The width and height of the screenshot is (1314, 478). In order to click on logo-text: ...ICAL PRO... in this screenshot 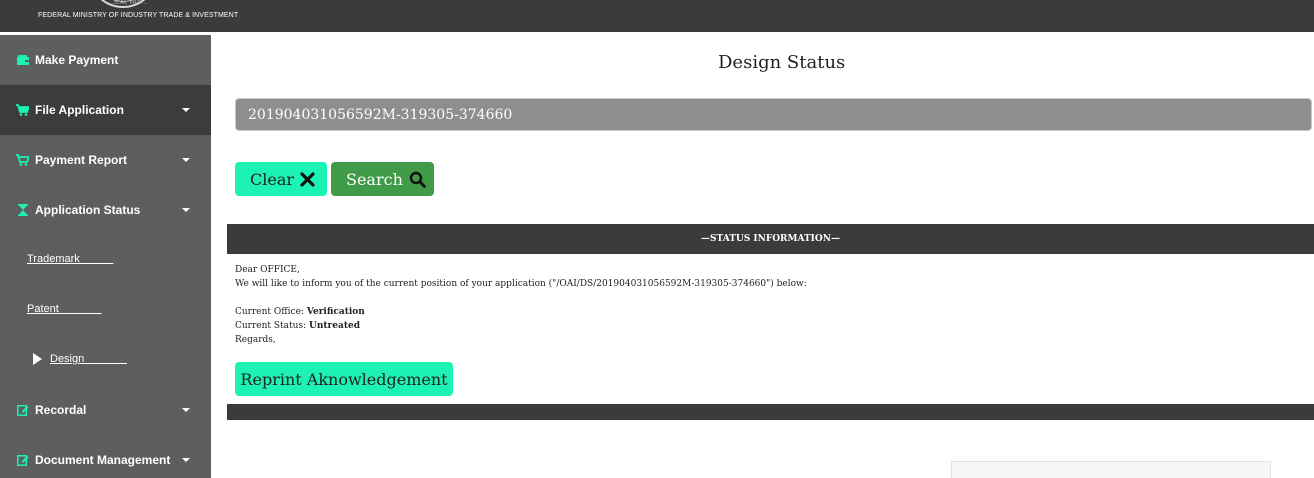, I will do `click(128, 3)`.